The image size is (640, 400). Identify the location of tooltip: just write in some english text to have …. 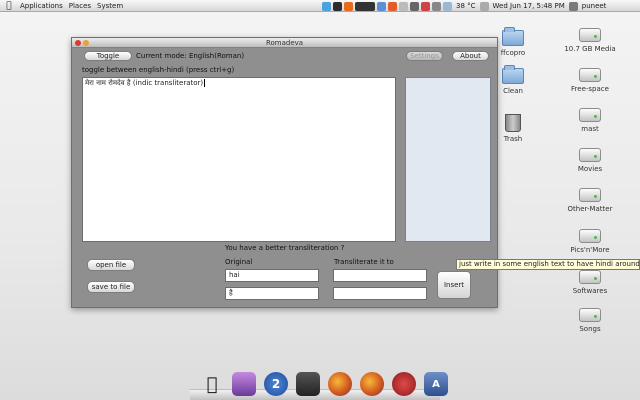
(548, 264).